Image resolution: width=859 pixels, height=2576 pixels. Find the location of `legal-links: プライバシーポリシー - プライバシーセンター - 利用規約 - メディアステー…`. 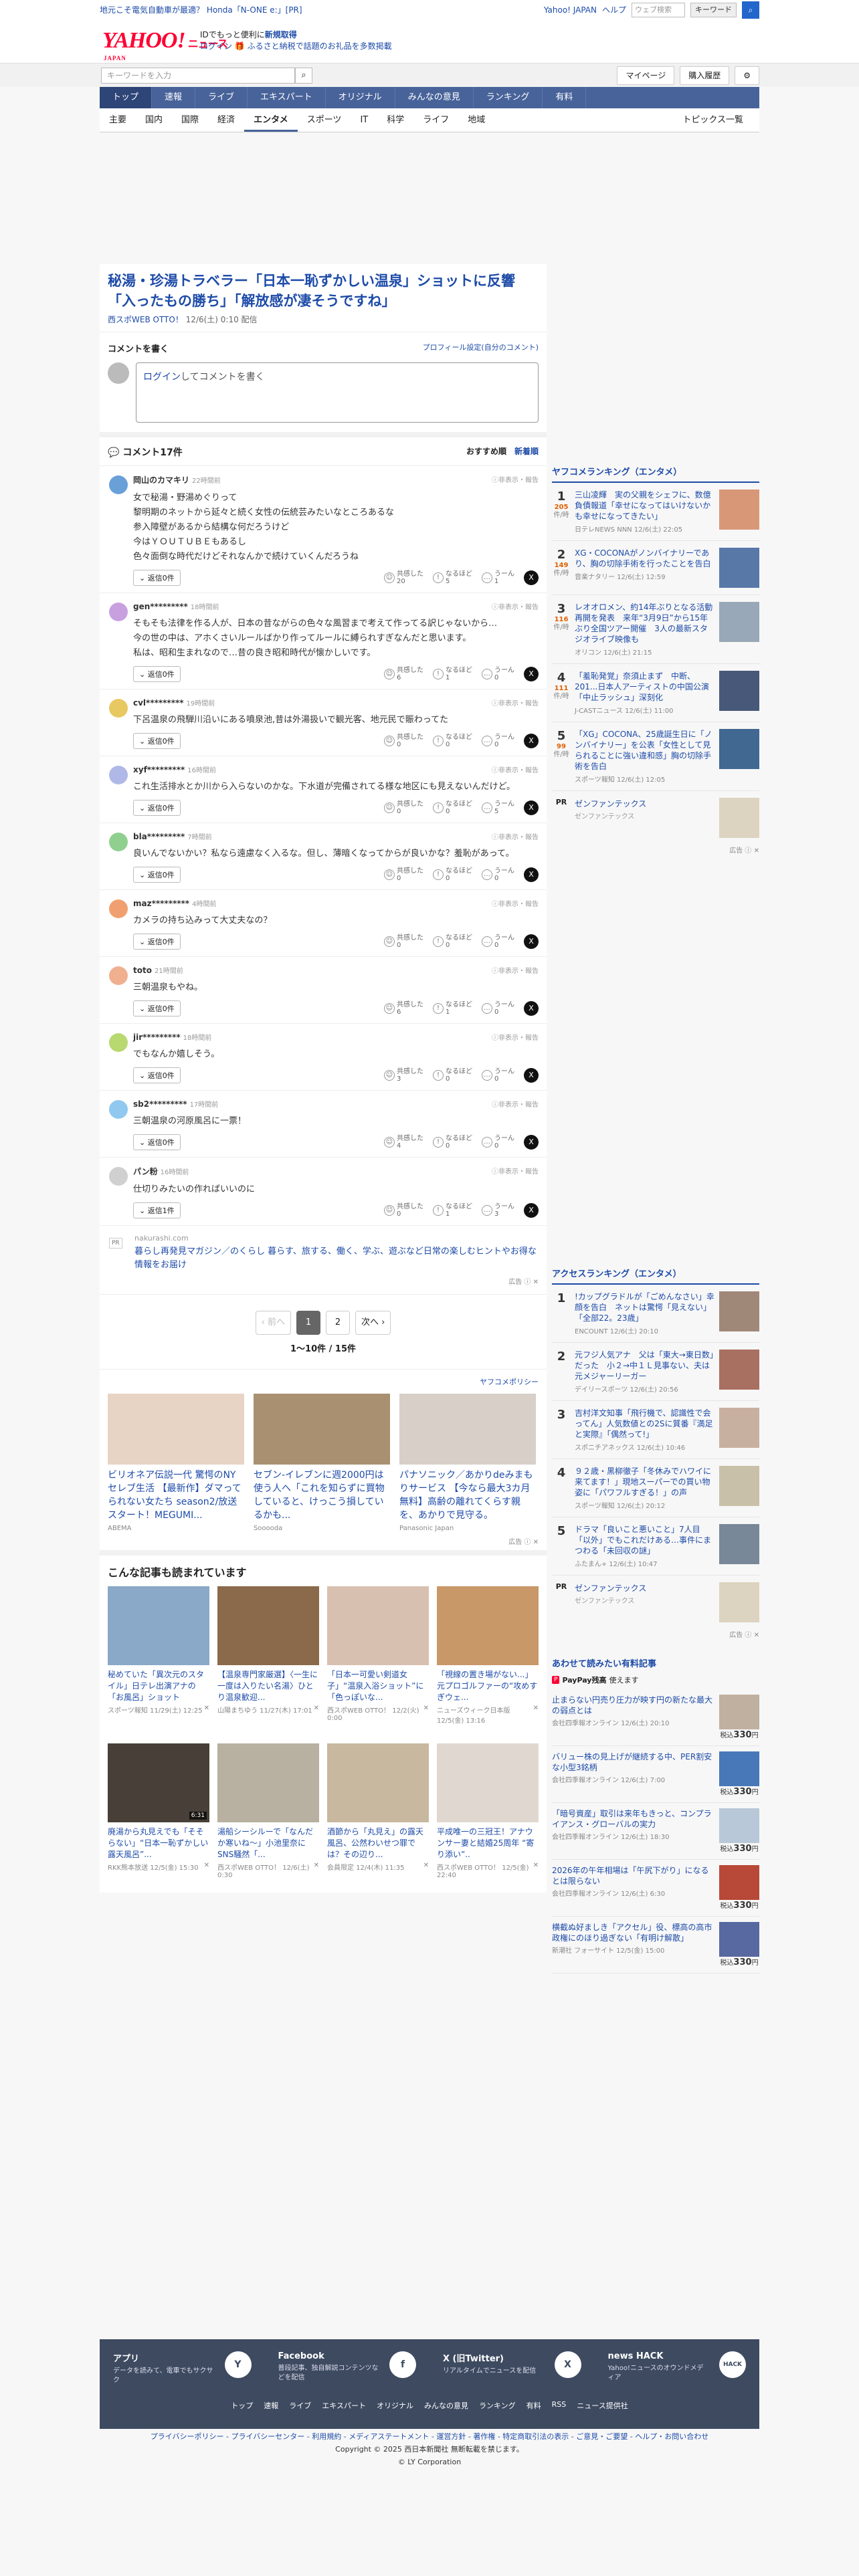

legal-links: プライバシーポリシー - プライバシーセンター - 利用規約 - メディアステー… is located at coordinates (429, 2436).